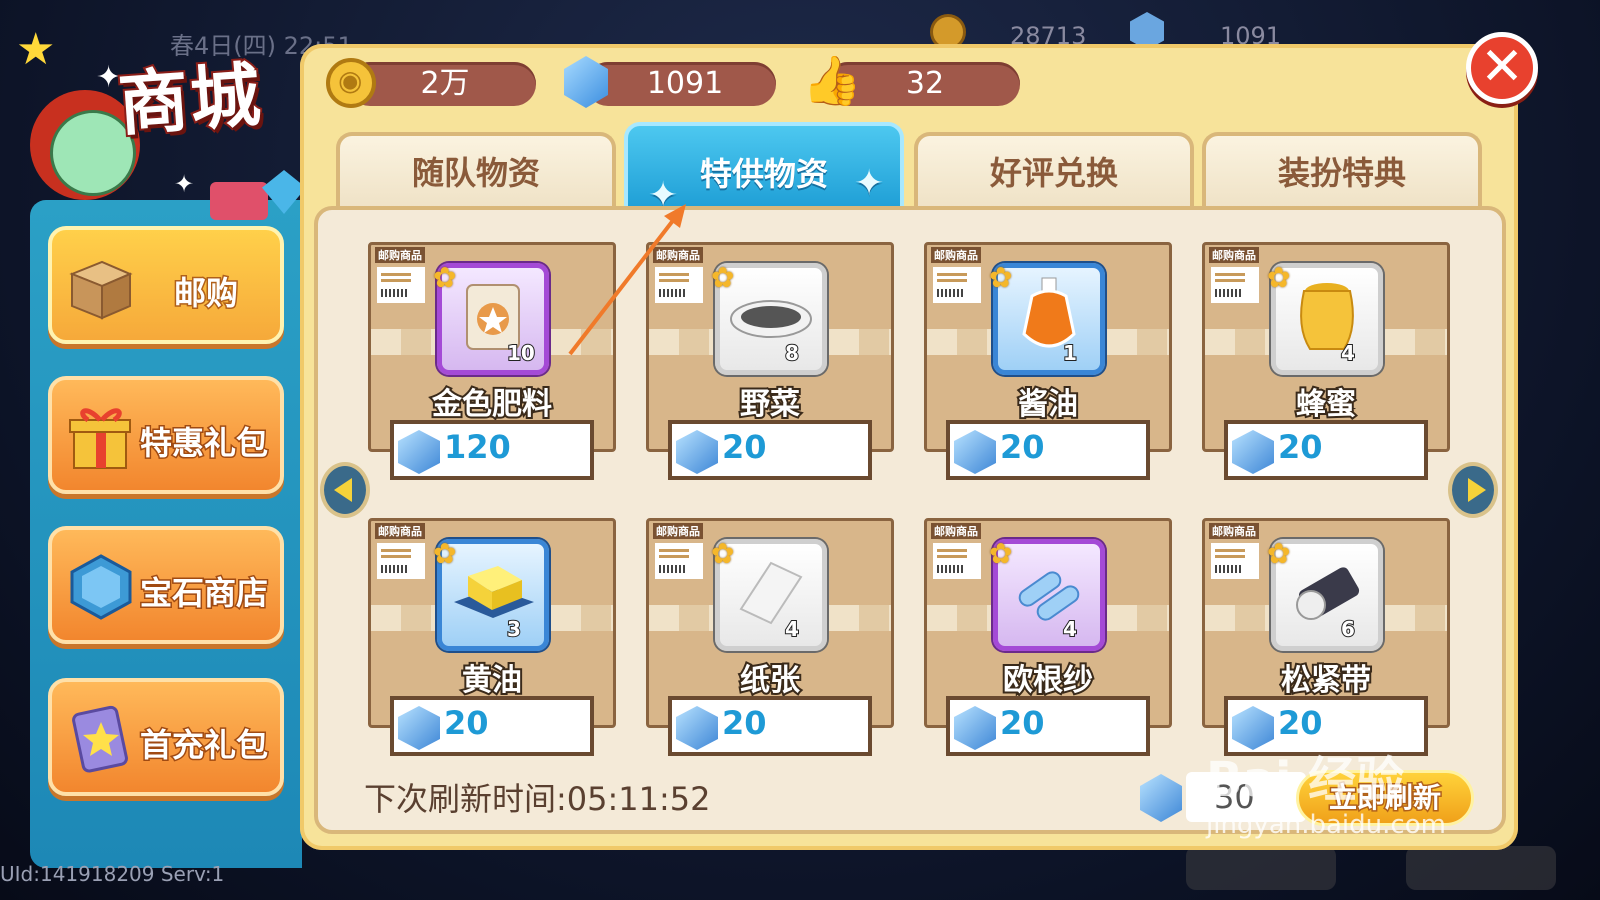 The image size is (1600, 900). What do you see at coordinates (492, 680) in the screenshot?
I see `item-name: 黄油` at bounding box center [492, 680].